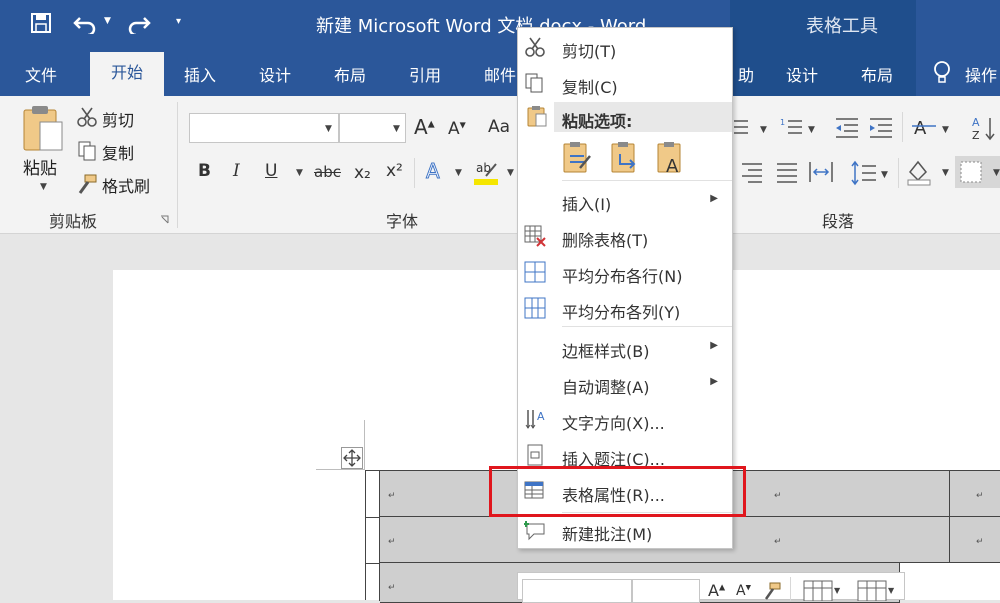  What do you see at coordinates (773, 591) in the screenshot?
I see `mini-format-painter-icon` at bounding box center [773, 591].